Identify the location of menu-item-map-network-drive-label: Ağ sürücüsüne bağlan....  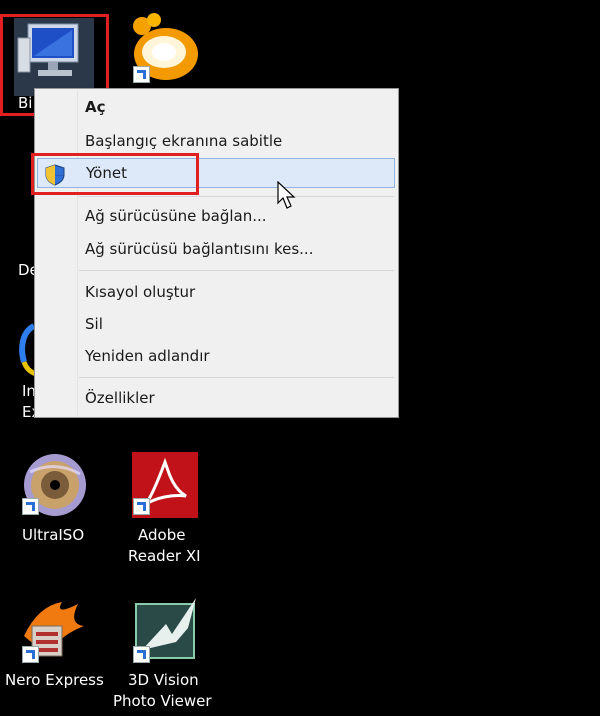
(176, 216).